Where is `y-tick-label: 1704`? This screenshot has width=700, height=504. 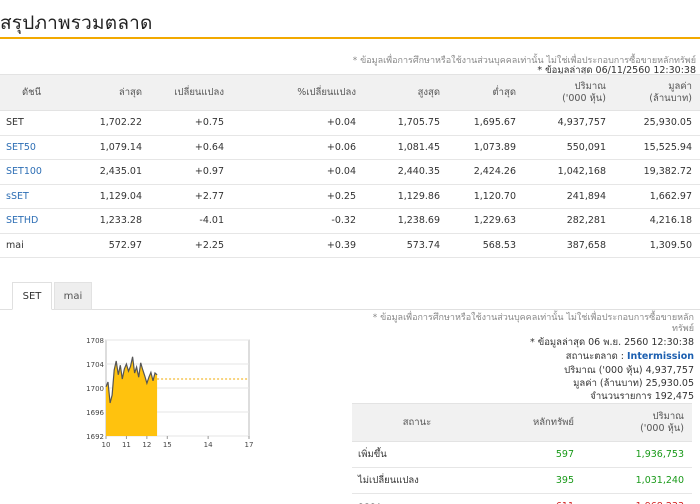 y-tick-label: 1704 is located at coordinates (95, 365).